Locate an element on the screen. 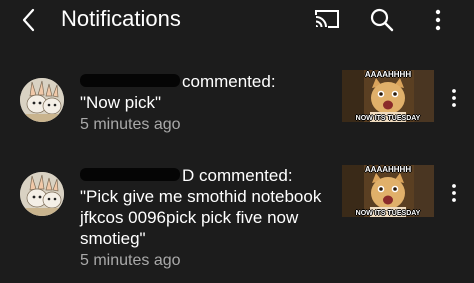 Image resolution: width=474 pixels, height=283 pixels. header-more-button is located at coordinates (438, 20).